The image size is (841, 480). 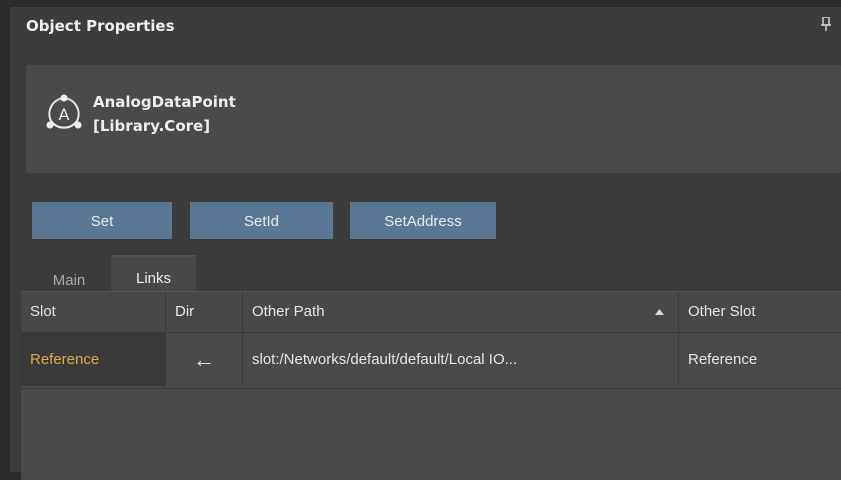 What do you see at coordinates (93, 312) in the screenshot?
I see `column-header-slot: Slot` at bounding box center [93, 312].